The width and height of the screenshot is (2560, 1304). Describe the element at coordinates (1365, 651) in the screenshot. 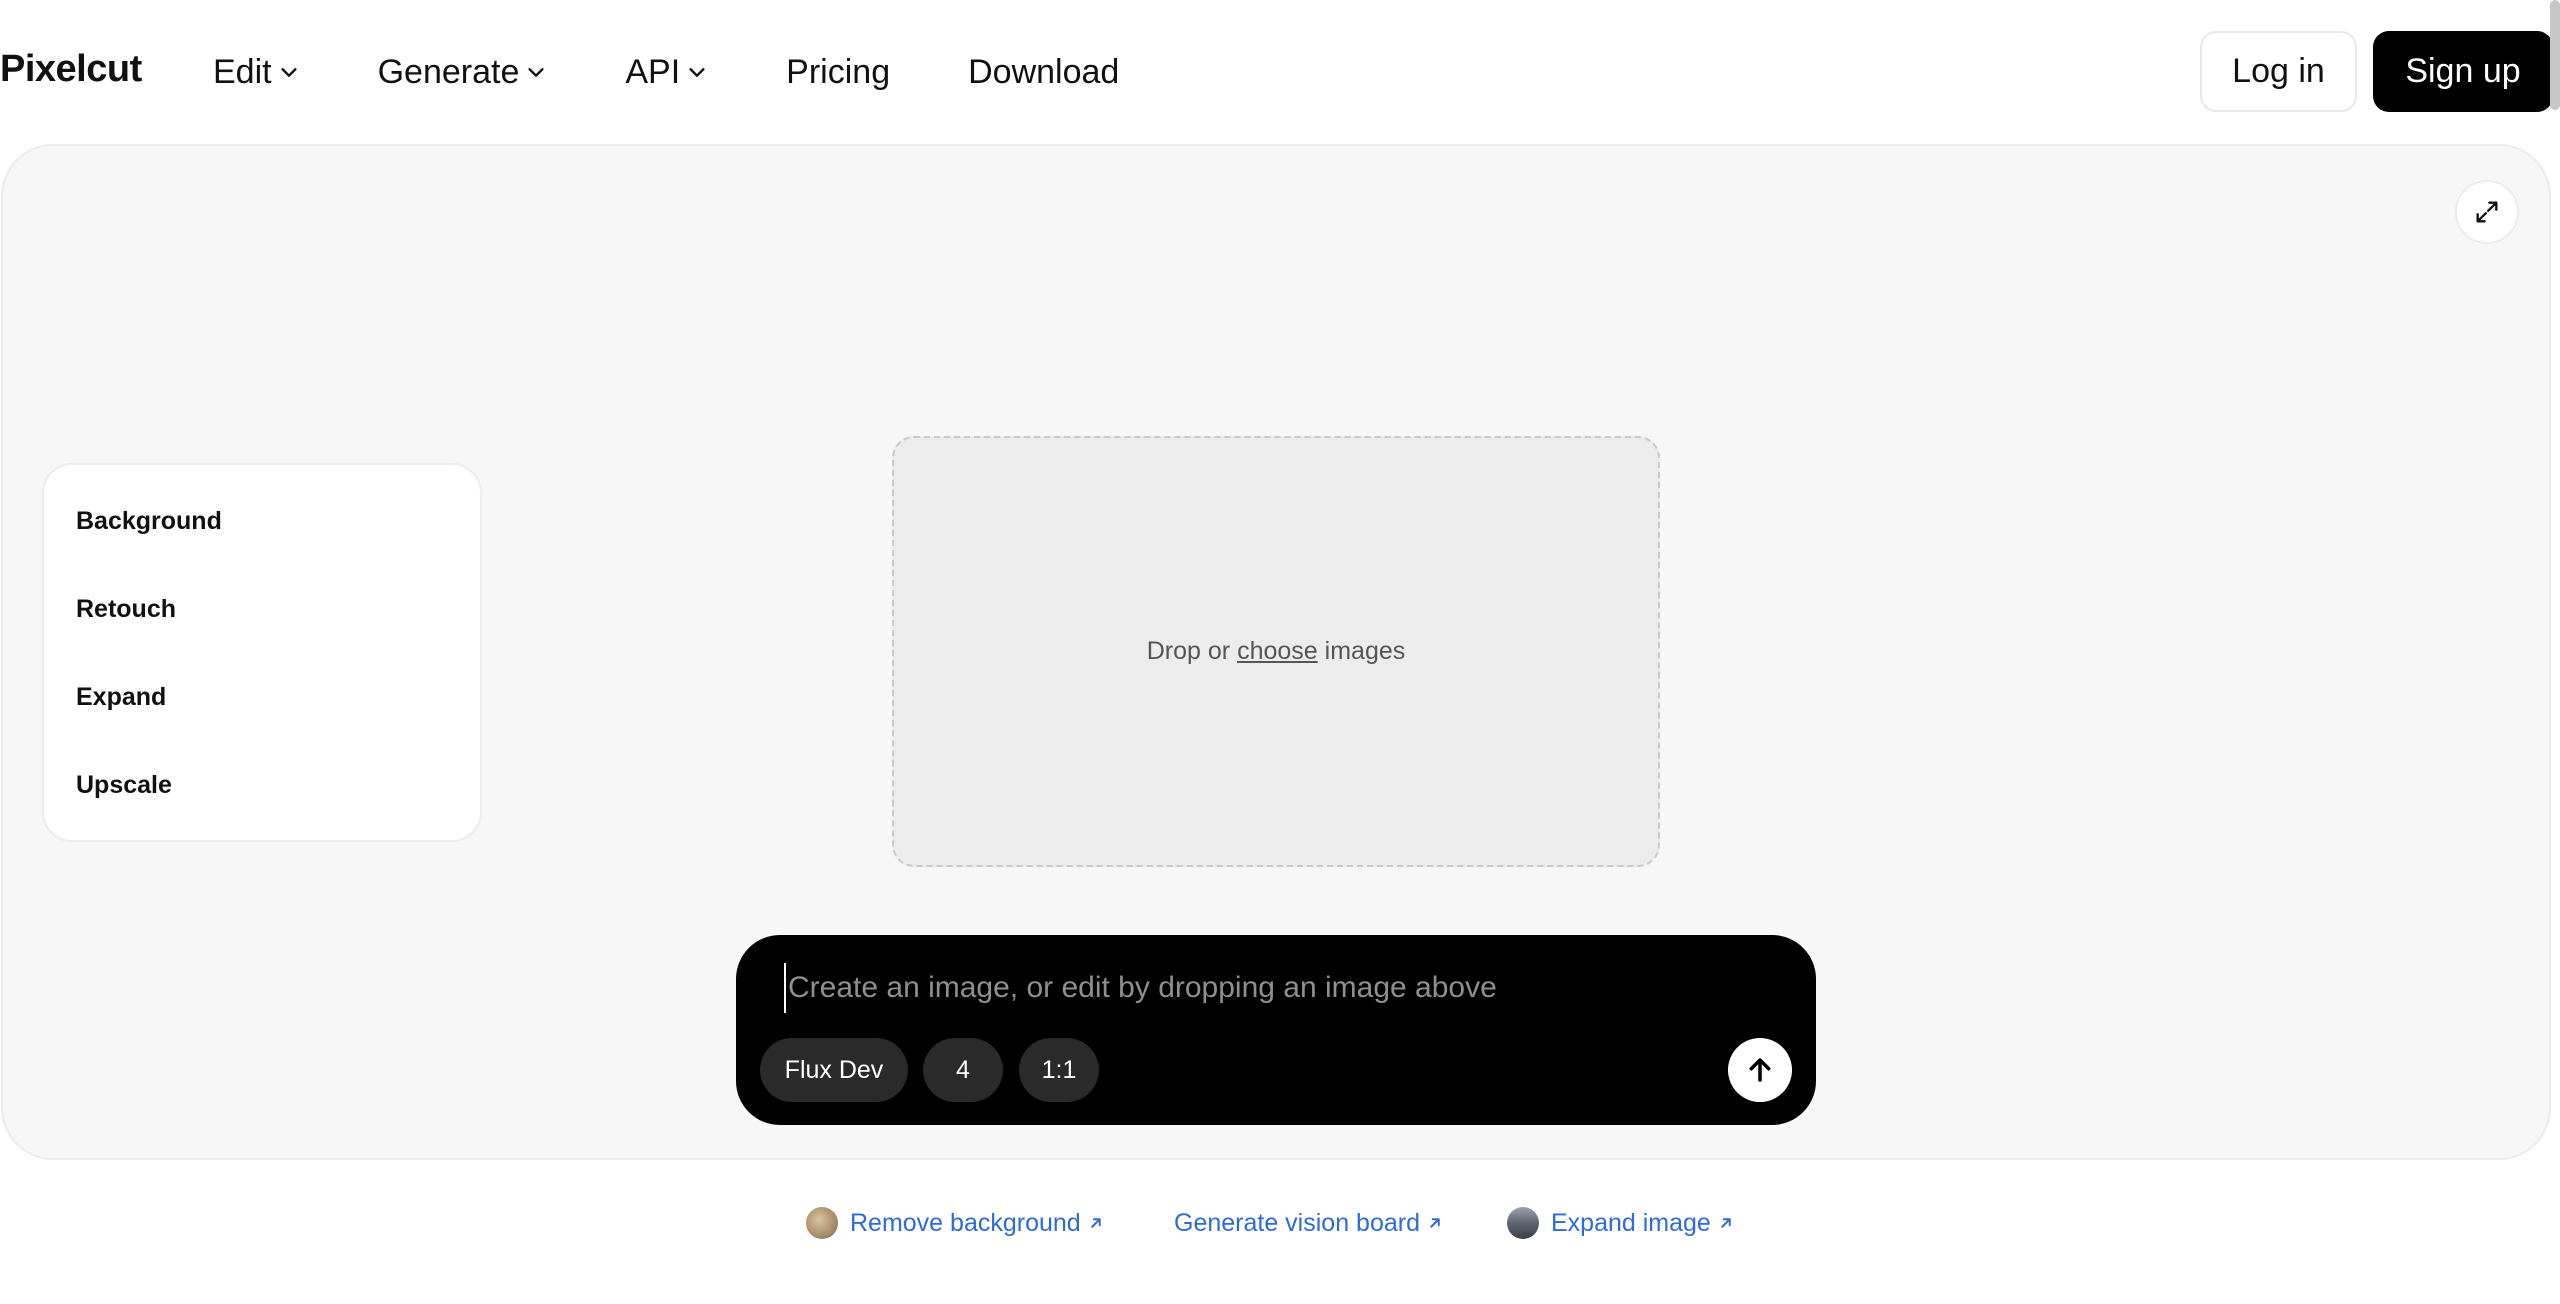

I see `dropzone-suffix: images` at that location.